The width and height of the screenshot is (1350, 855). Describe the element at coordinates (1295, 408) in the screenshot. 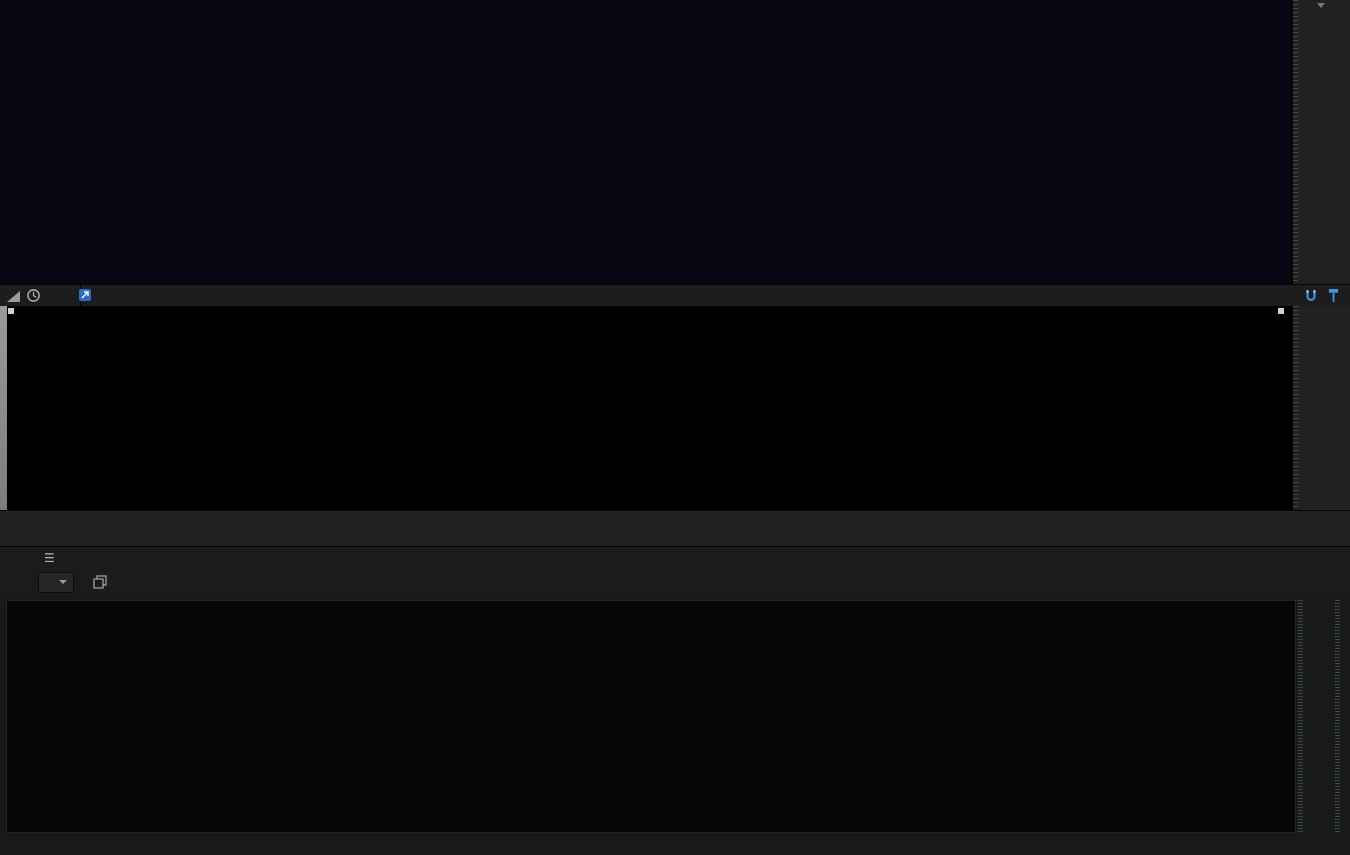

I see `amplitude-scale-ticks` at that location.